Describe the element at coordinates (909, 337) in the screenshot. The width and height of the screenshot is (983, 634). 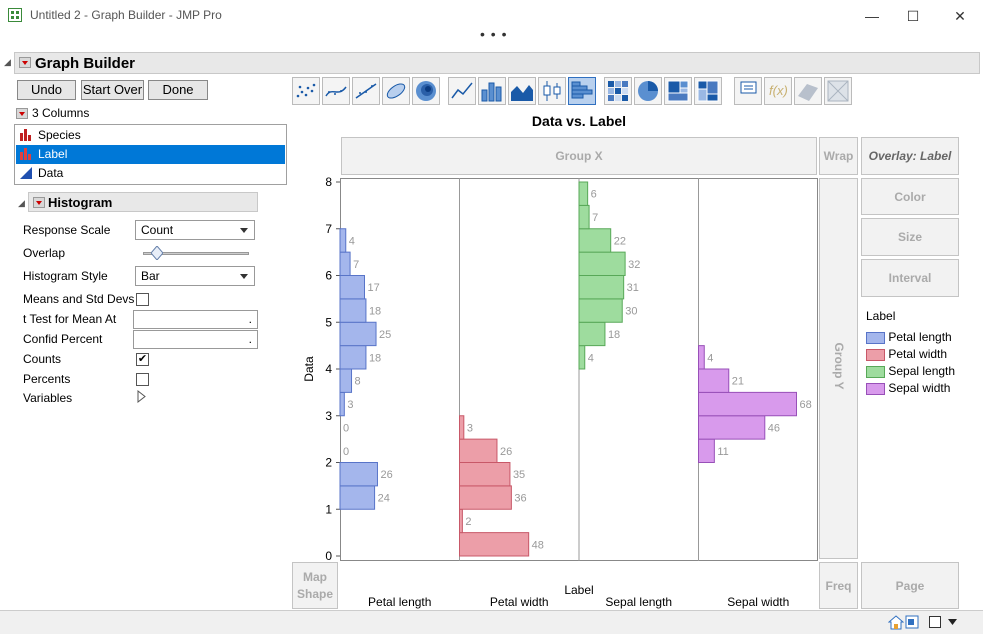
I see `legend-item: Petal length` at that location.